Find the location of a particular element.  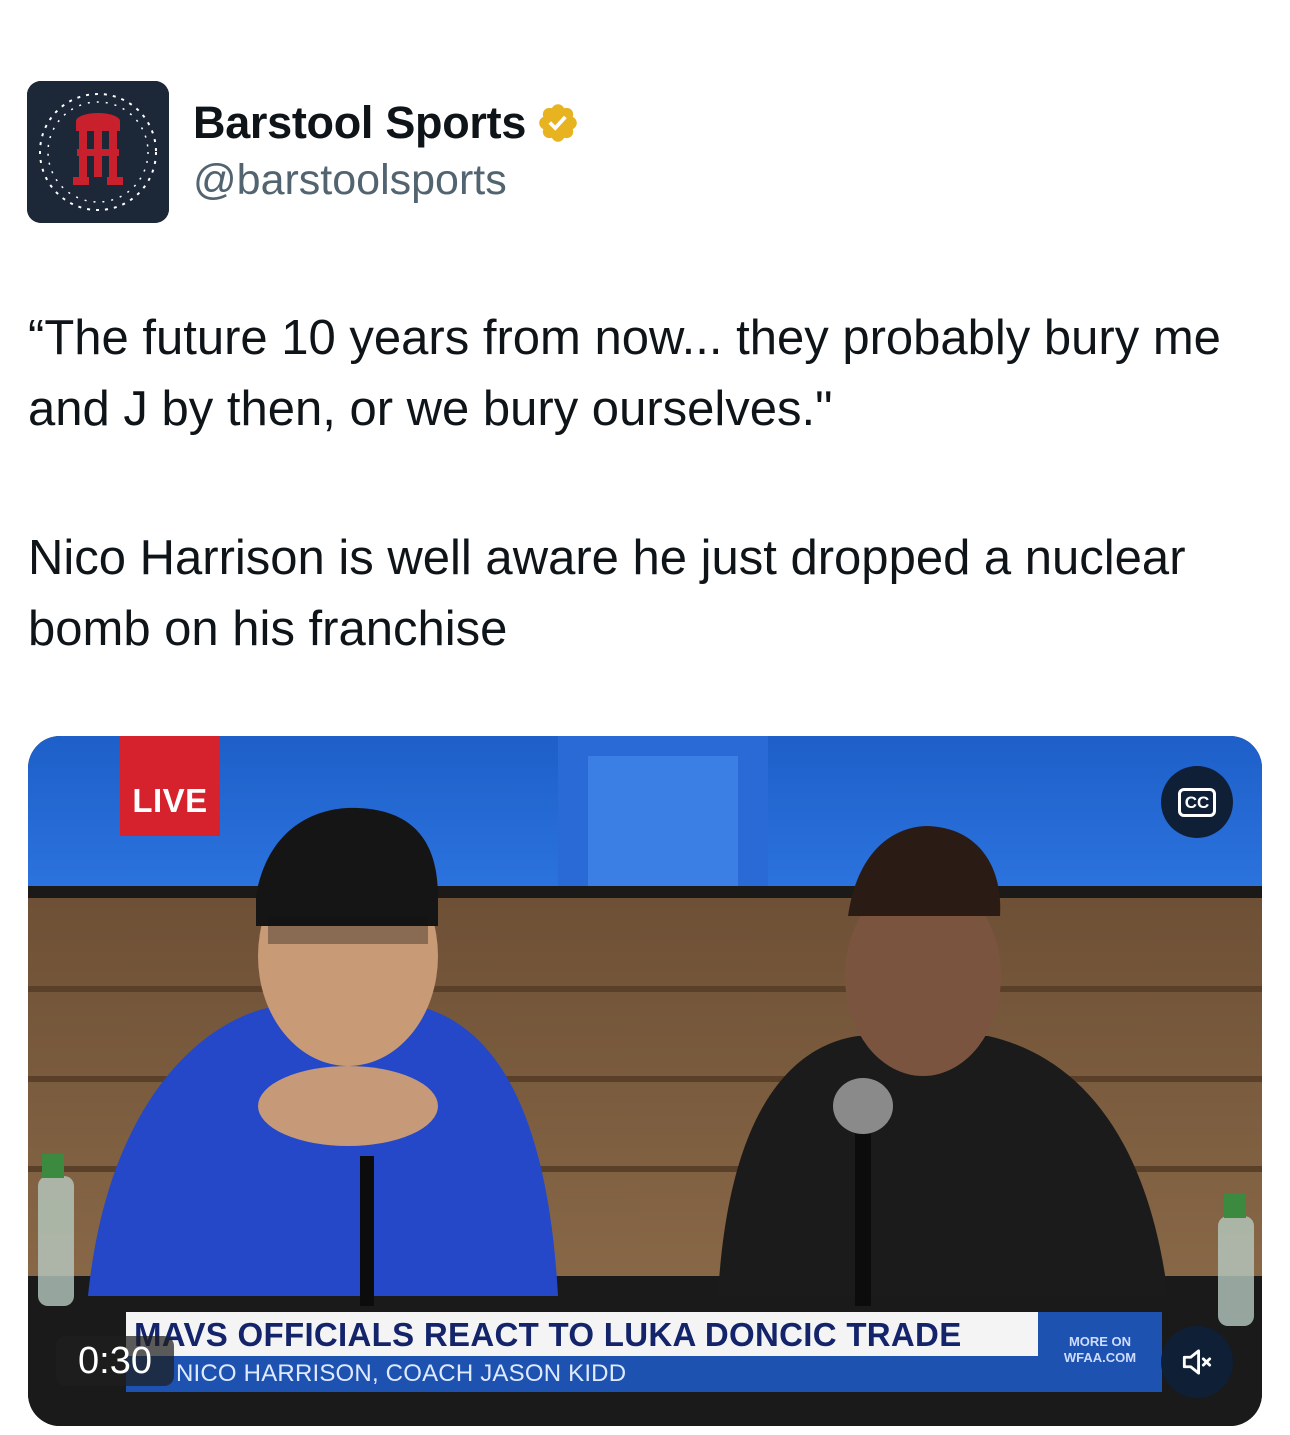

more-on-box: MORE ON WFAA.COM is located at coordinates (1100, 1352).